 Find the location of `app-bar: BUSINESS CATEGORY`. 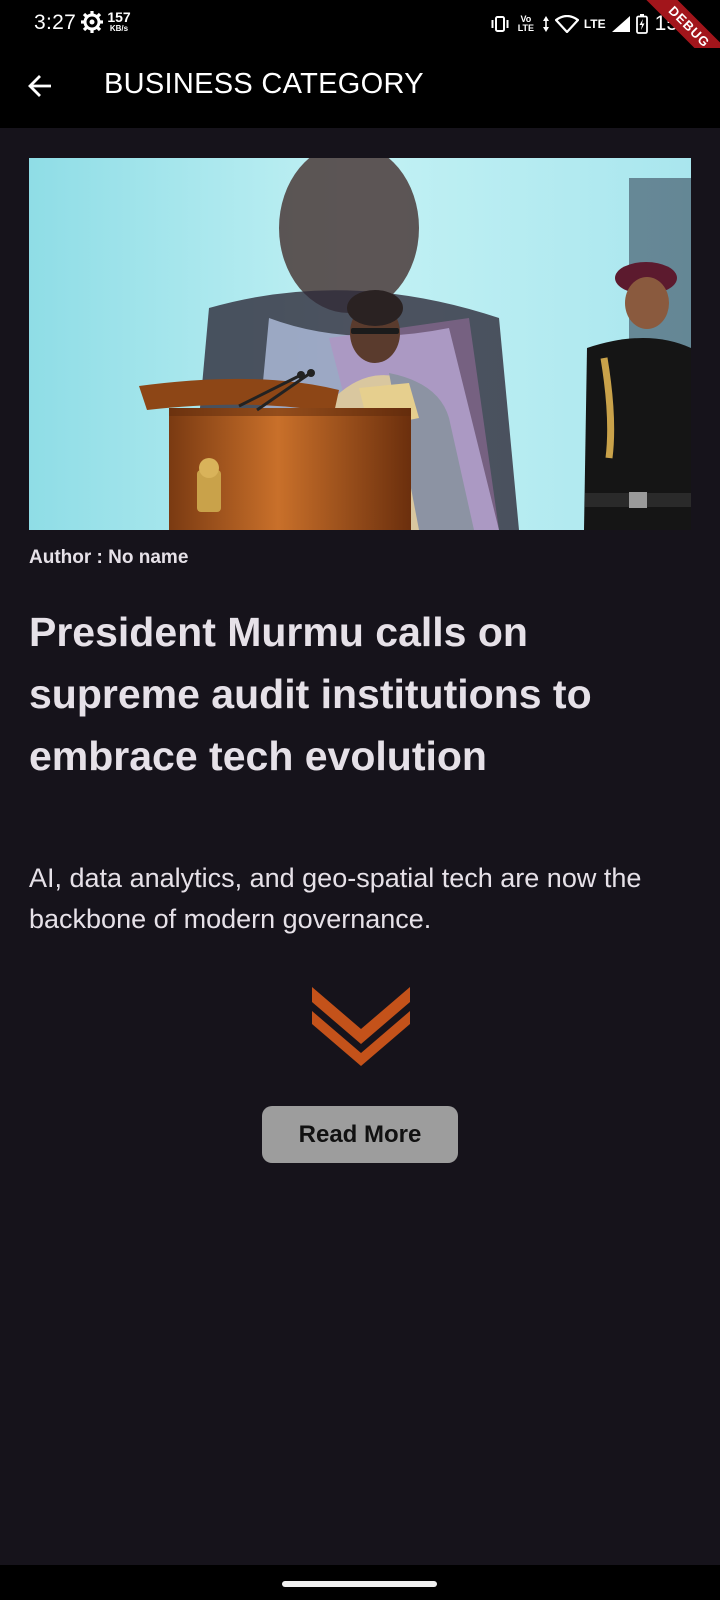

app-bar: BUSINESS CATEGORY is located at coordinates (360, 88).